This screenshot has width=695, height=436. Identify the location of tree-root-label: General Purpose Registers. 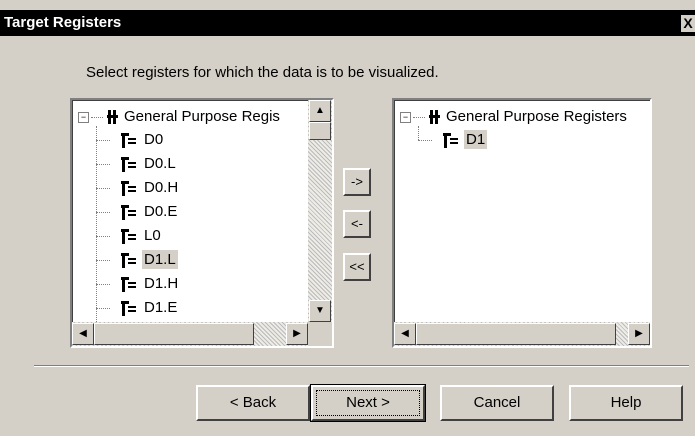
(536, 116).